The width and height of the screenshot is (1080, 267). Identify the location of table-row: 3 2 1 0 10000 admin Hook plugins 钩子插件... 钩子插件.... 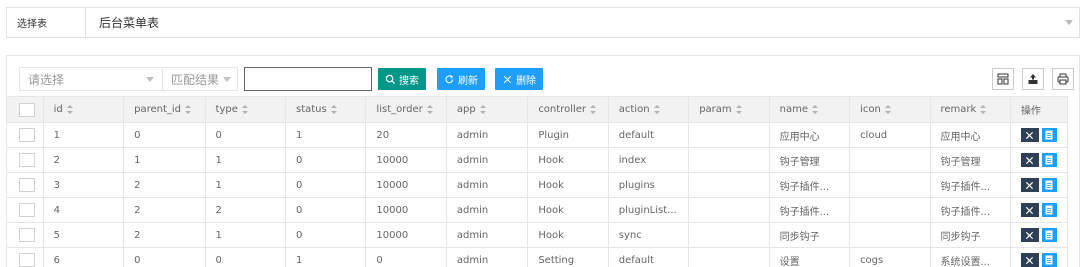
(537, 185).